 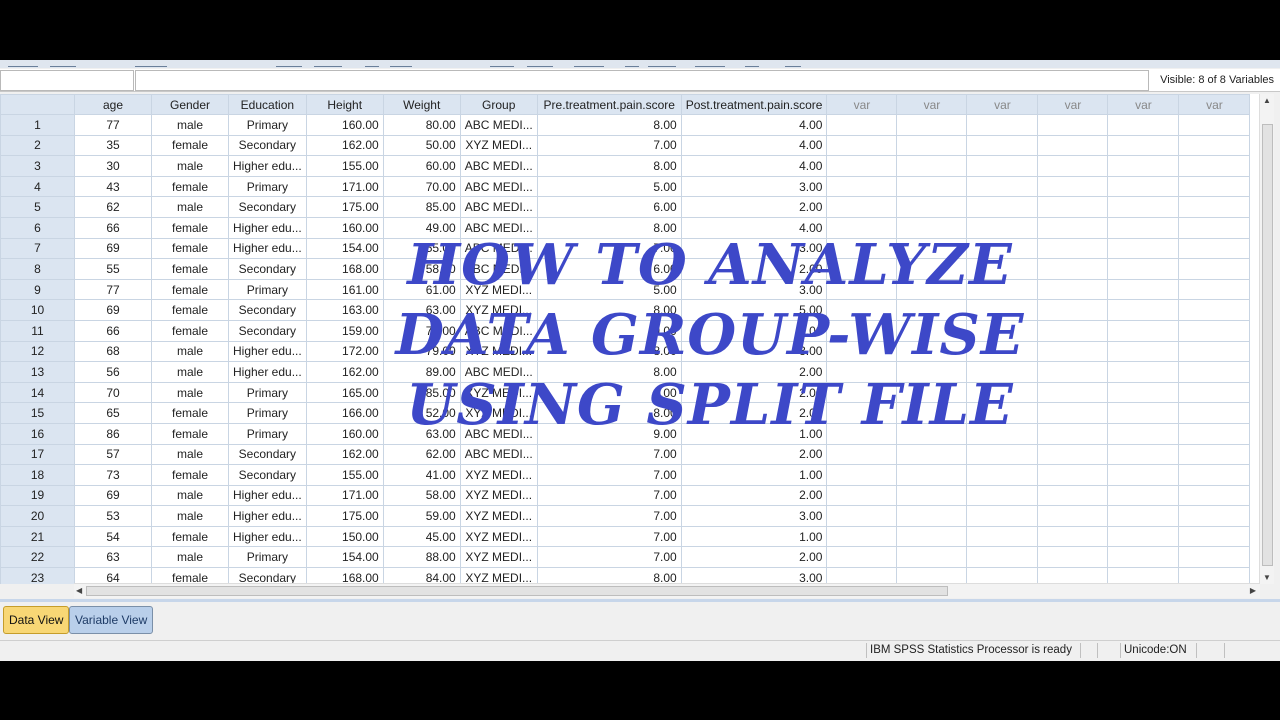 What do you see at coordinates (642, 80) in the screenshot?
I see `cell-value-field` at bounding box center [642, 80].